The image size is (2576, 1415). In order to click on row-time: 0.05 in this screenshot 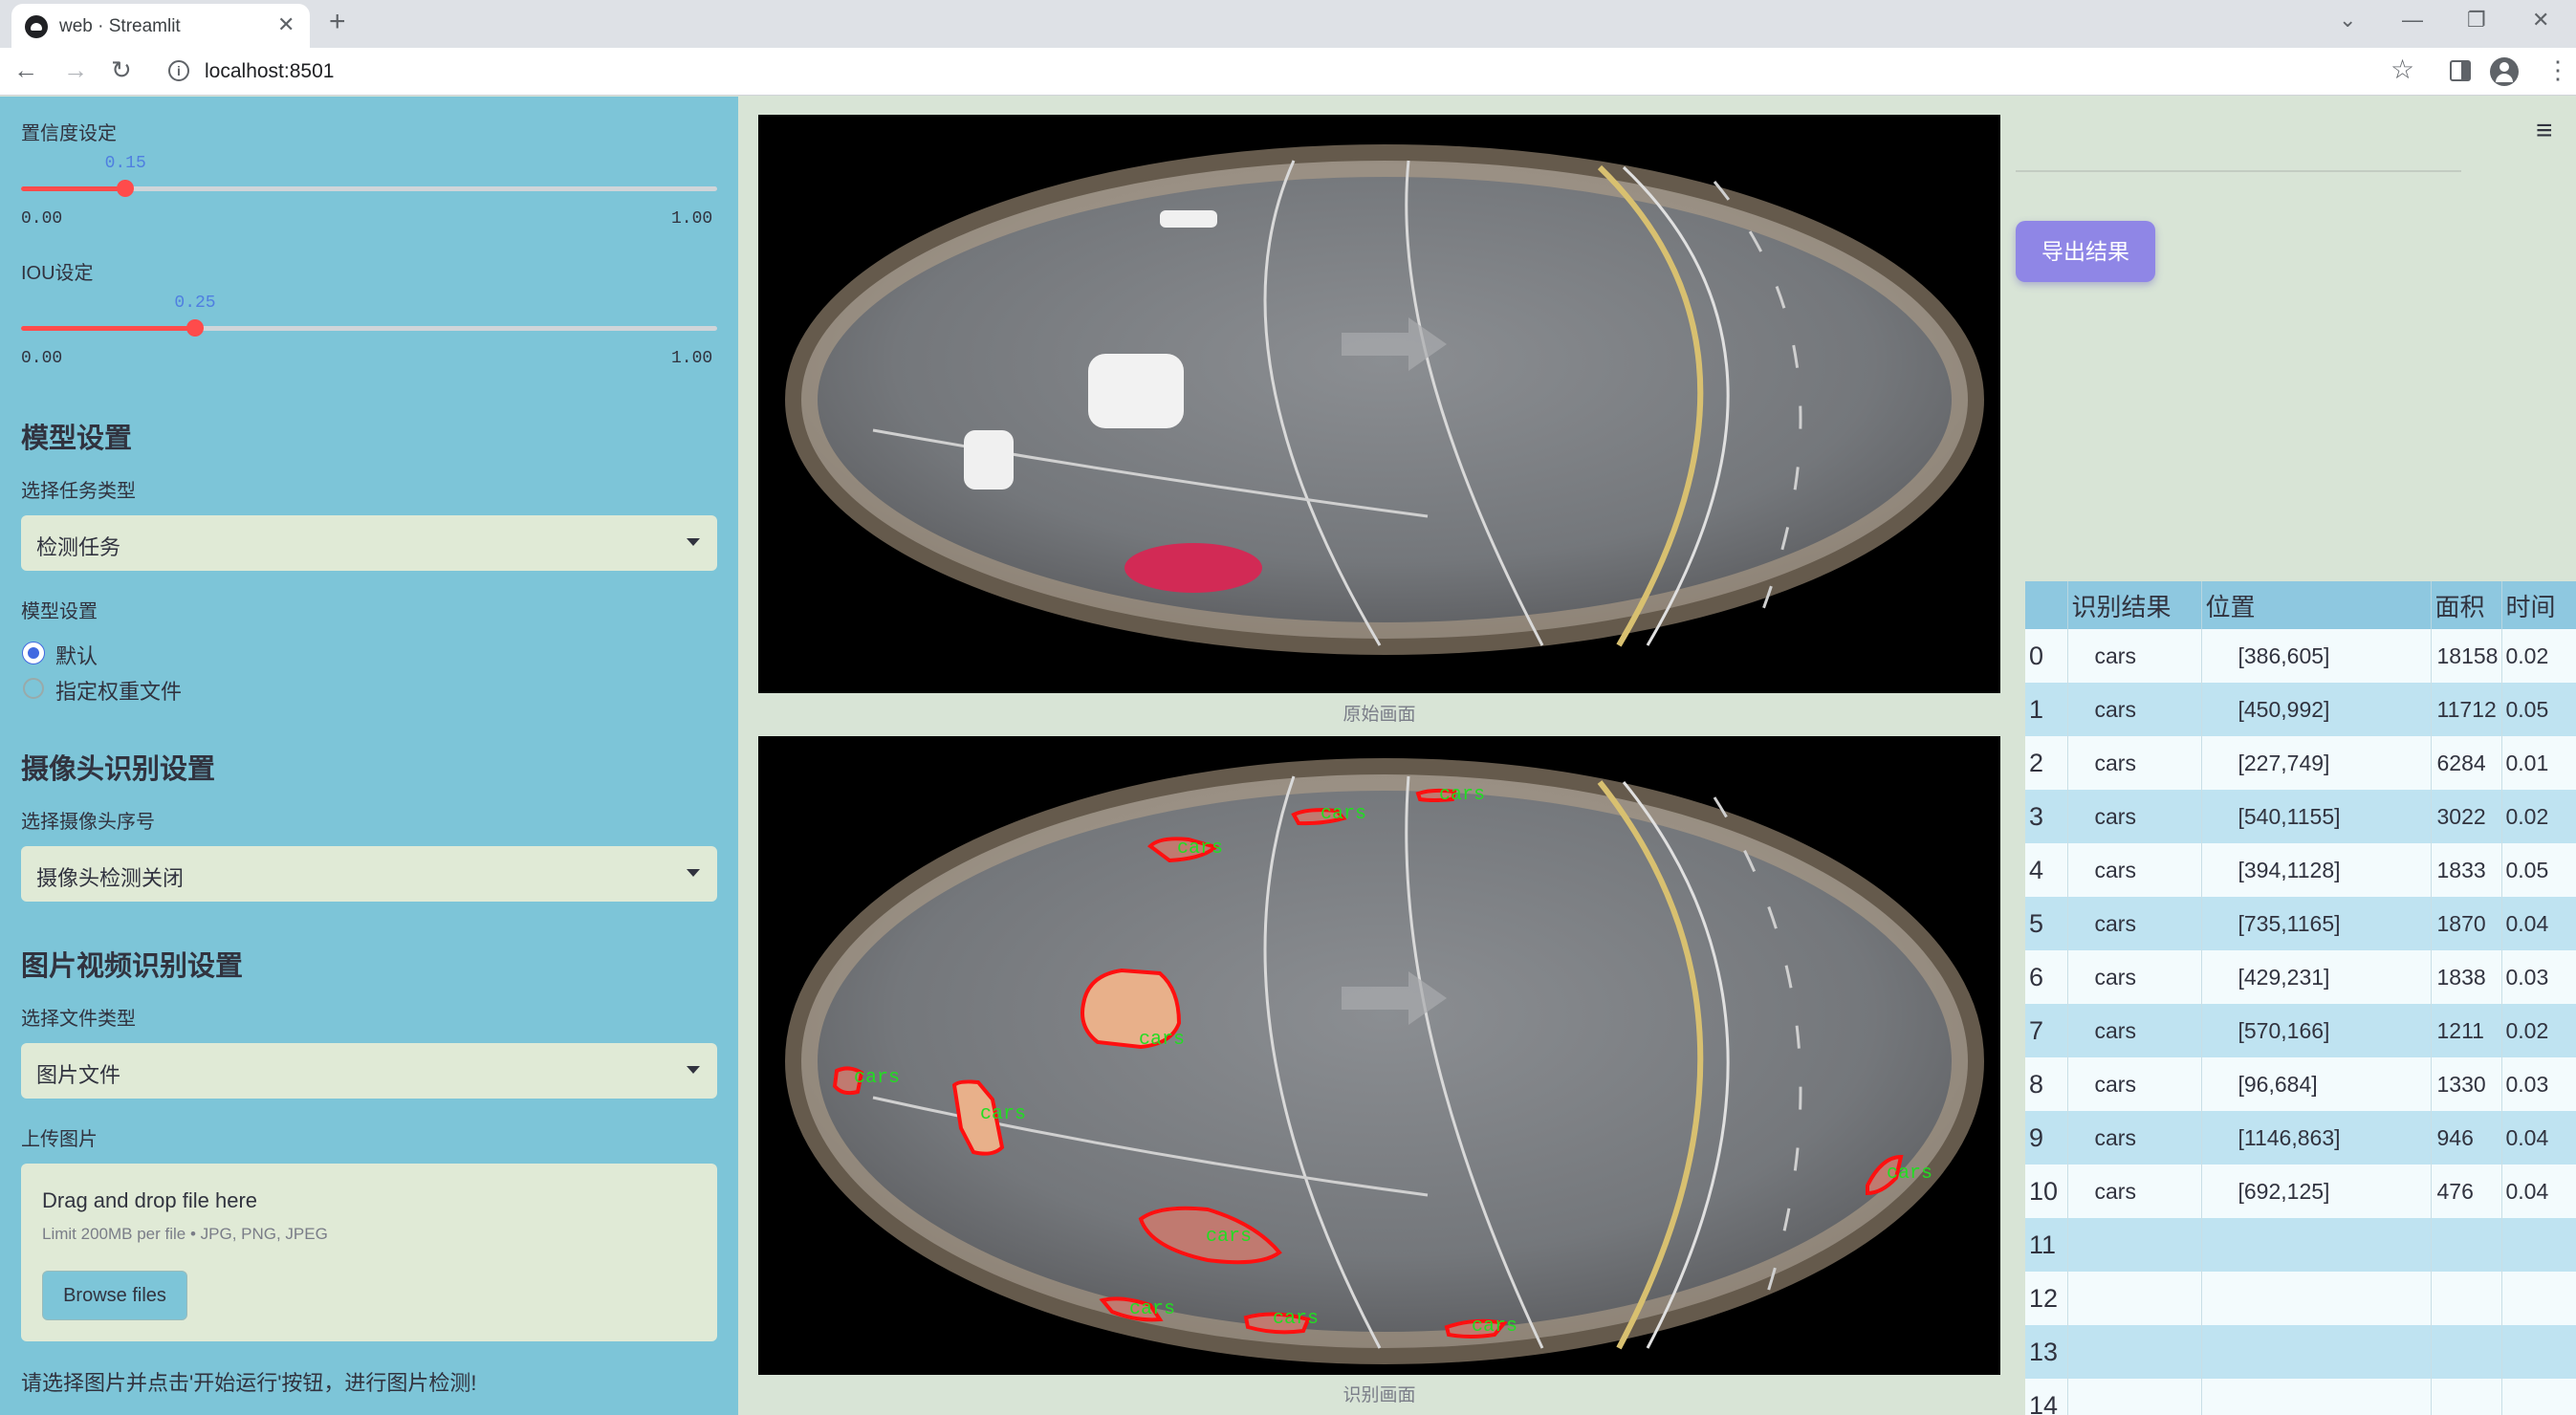, I will do `click(2538, 710)`.